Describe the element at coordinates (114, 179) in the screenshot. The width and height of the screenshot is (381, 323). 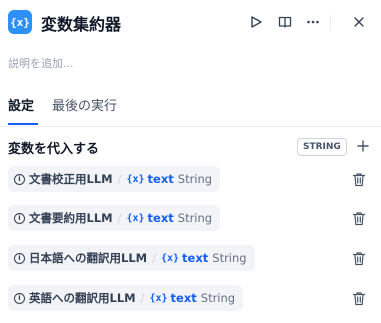
I see `variable-chip: i 文書校正用LLM / {x} text String` at that location.